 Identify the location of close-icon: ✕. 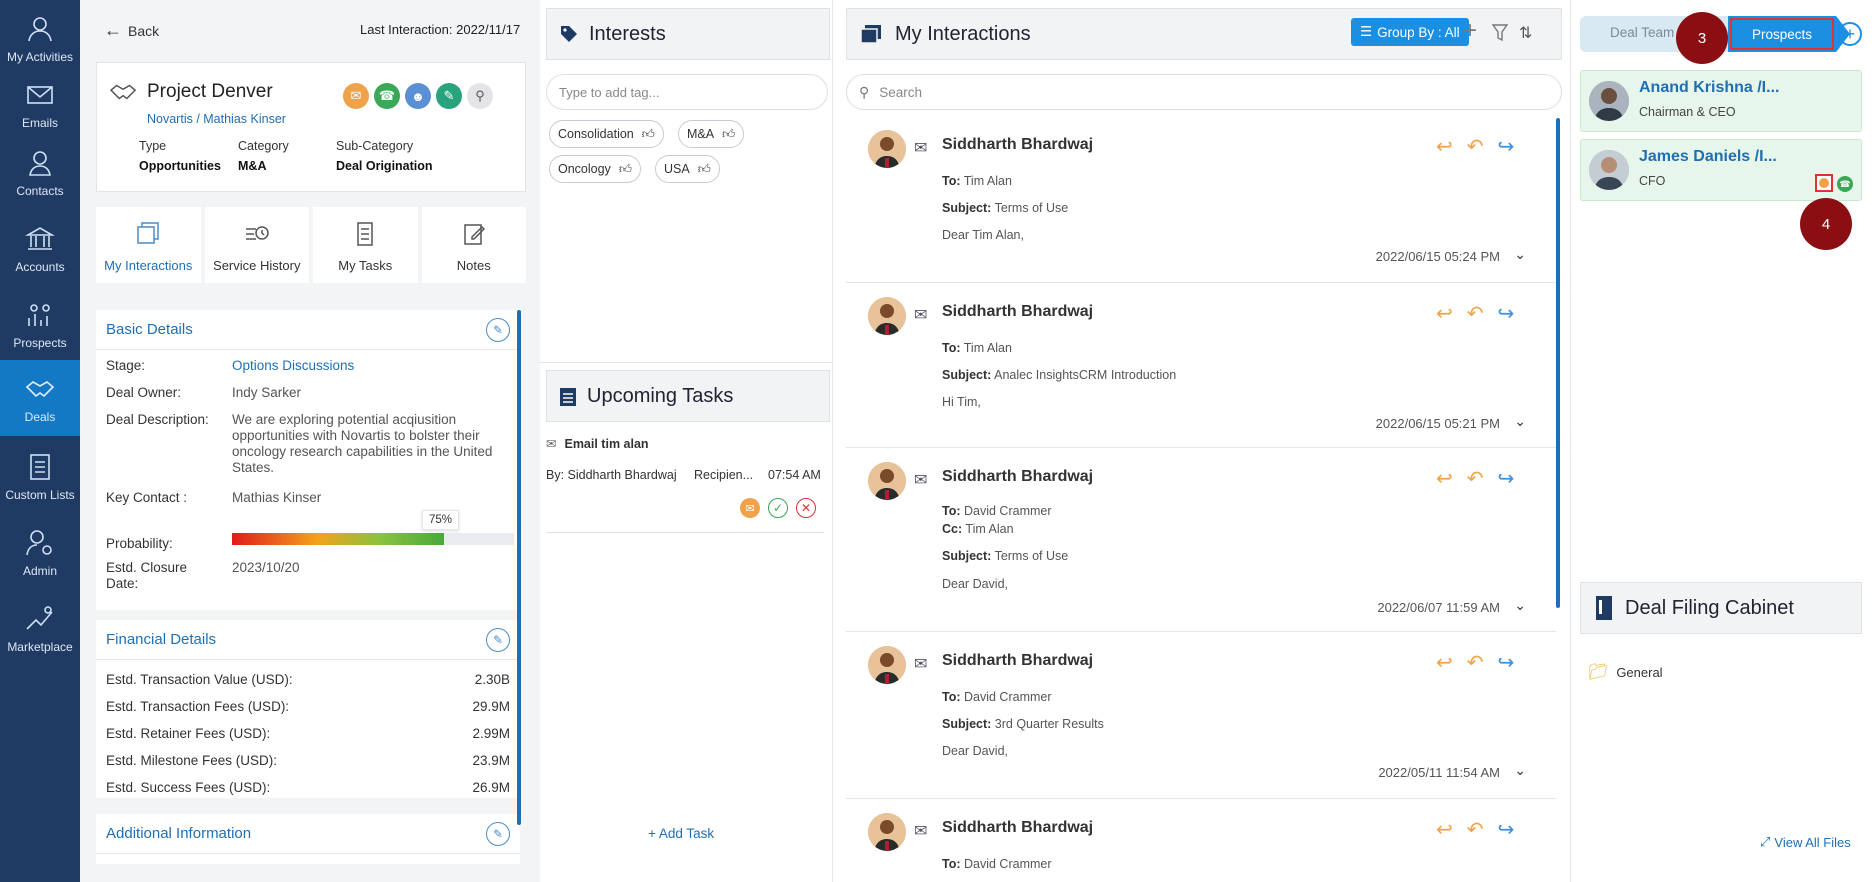
(806, 508).